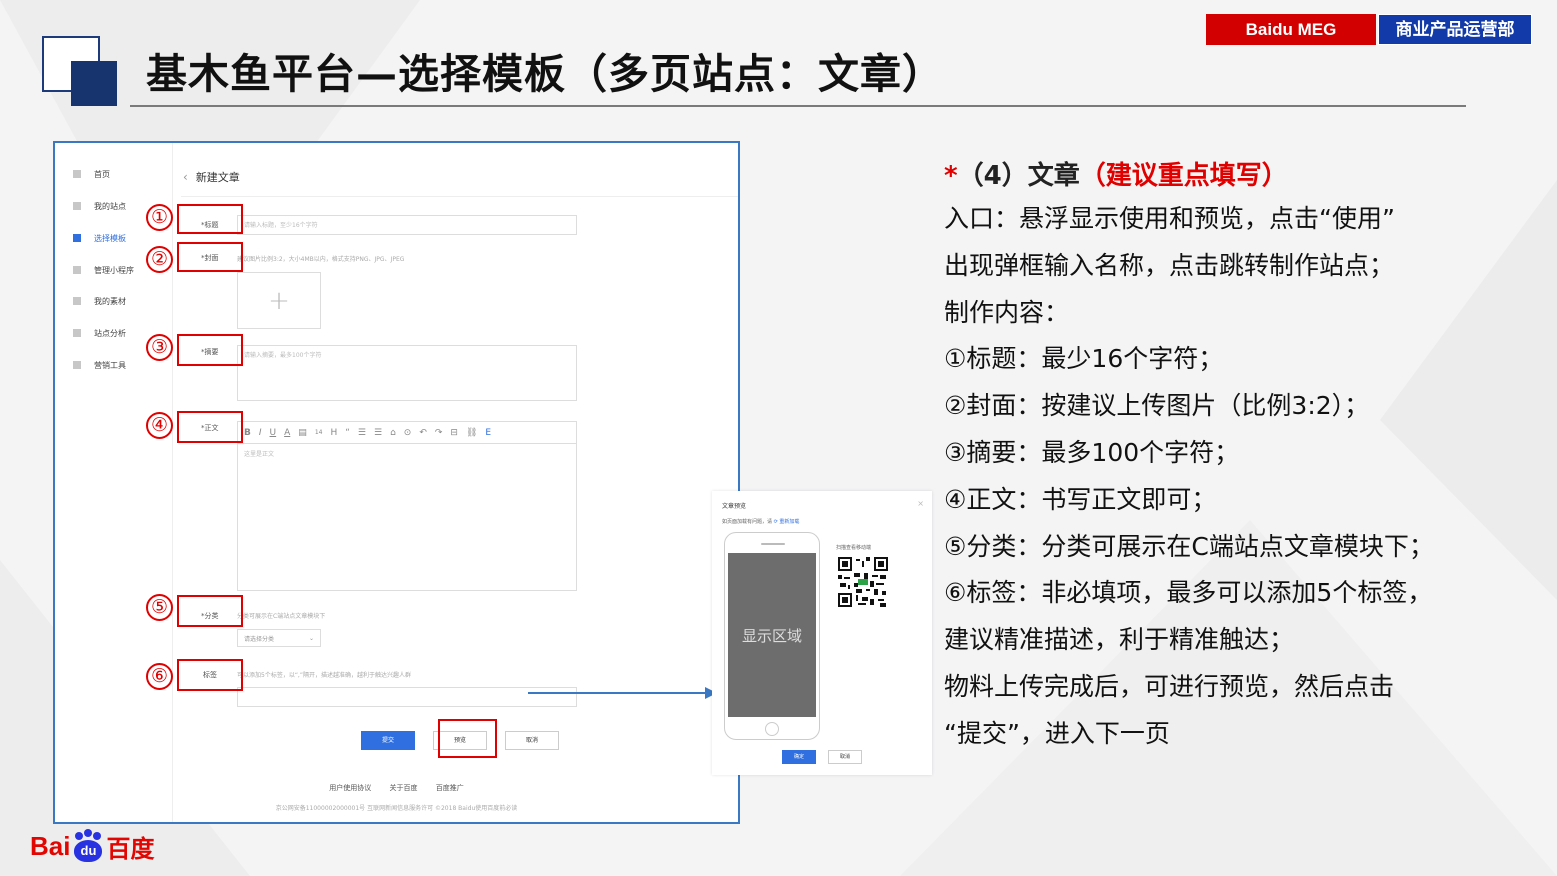 This screenshot has width=1557, height=876. I want to click on page-title: 基木鱼平台—选择模板（多页站点：文章）, so click(545, 74).